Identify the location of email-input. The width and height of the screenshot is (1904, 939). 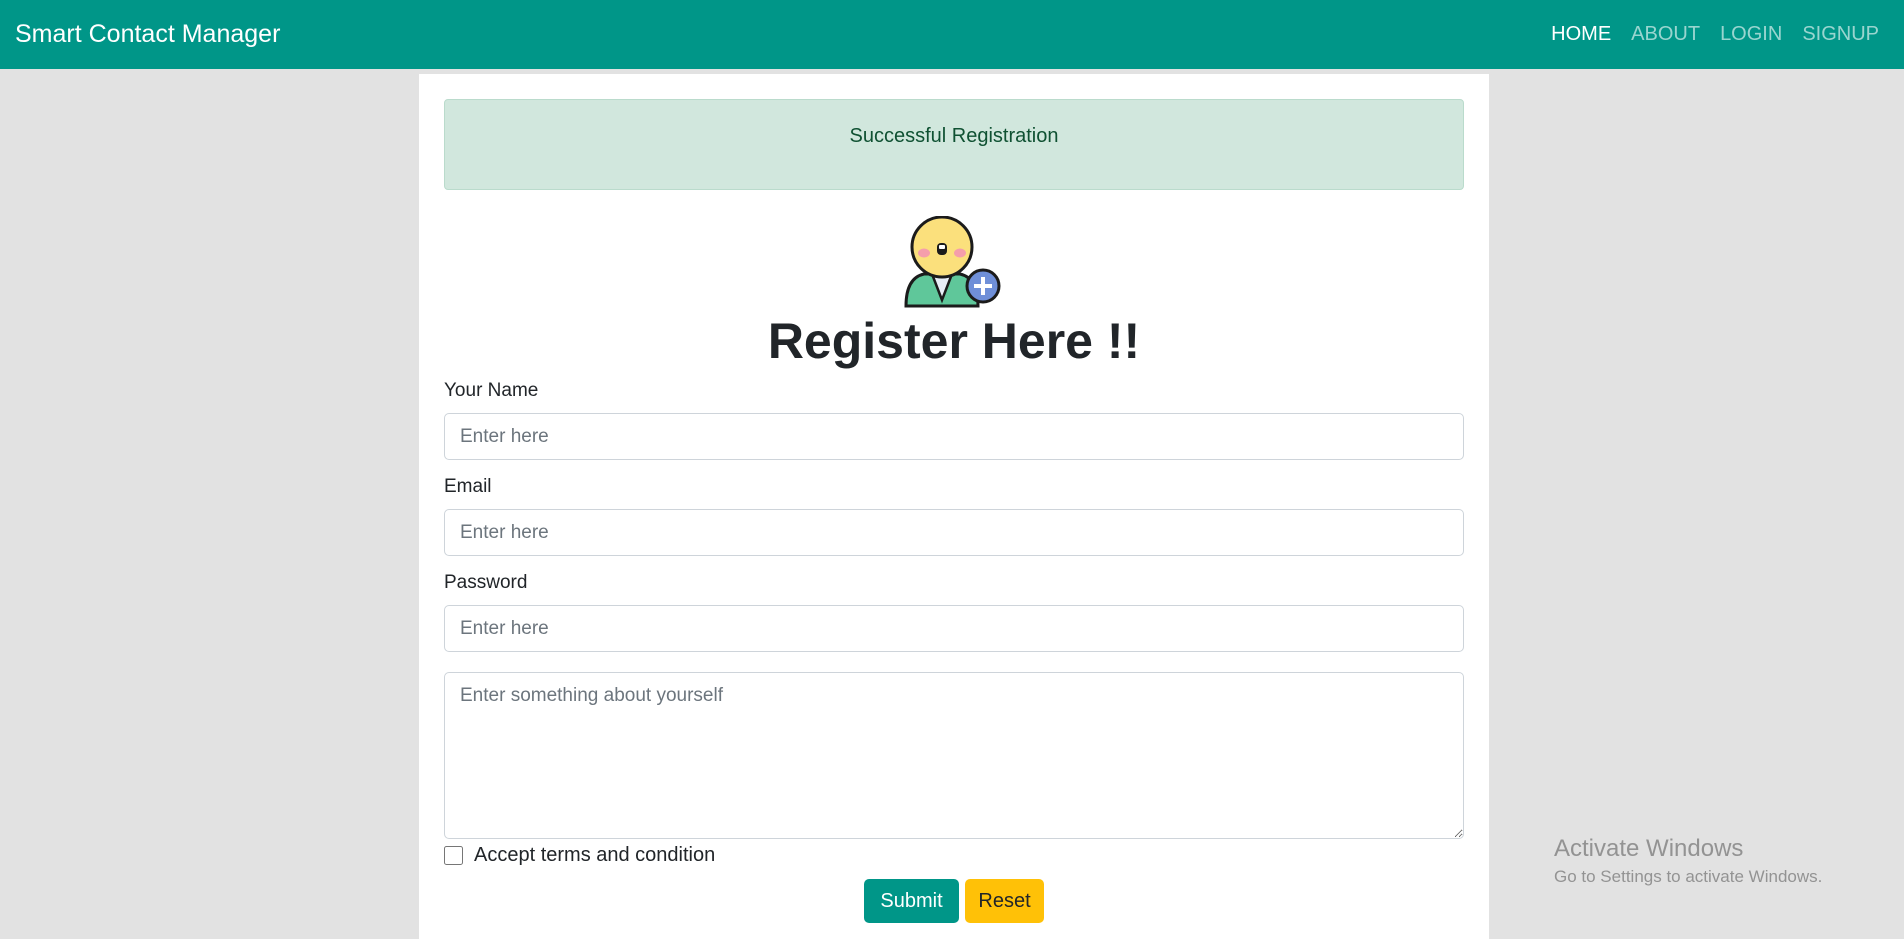
(954, 532).